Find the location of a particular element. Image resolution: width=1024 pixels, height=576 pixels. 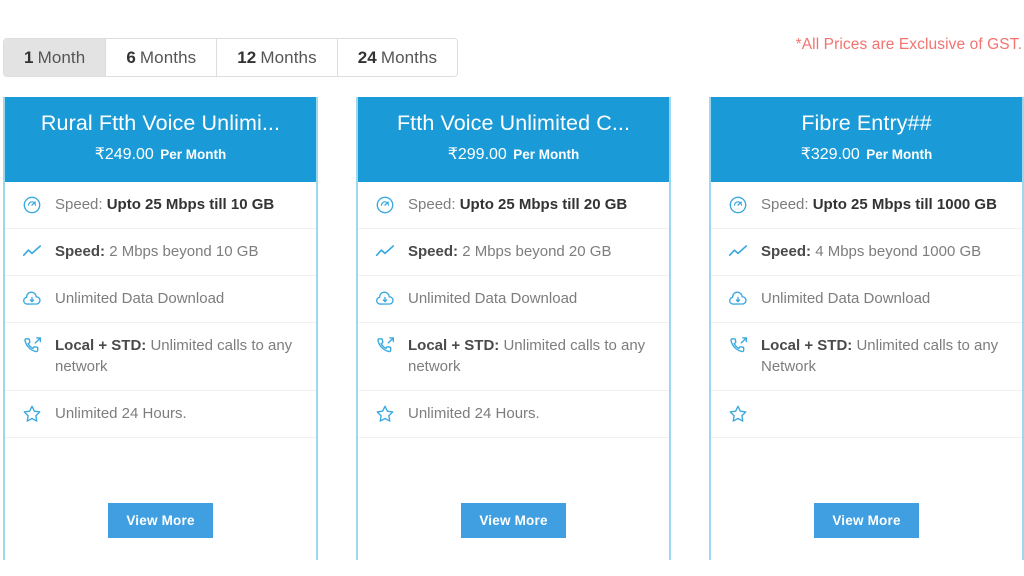

tab-number: 24 is located at coordinates (367, 57).